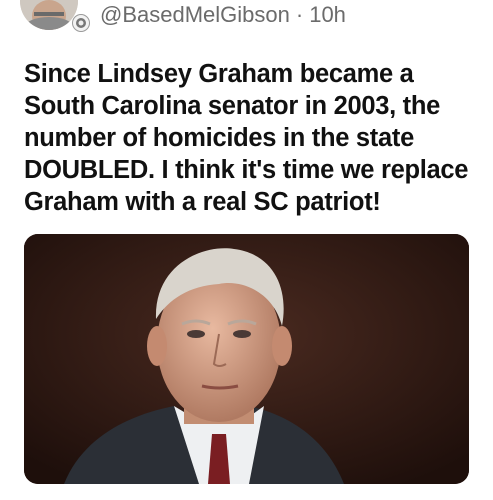 The image size is (493, 500). I want to click on avatar-photo, so click(49, 15).